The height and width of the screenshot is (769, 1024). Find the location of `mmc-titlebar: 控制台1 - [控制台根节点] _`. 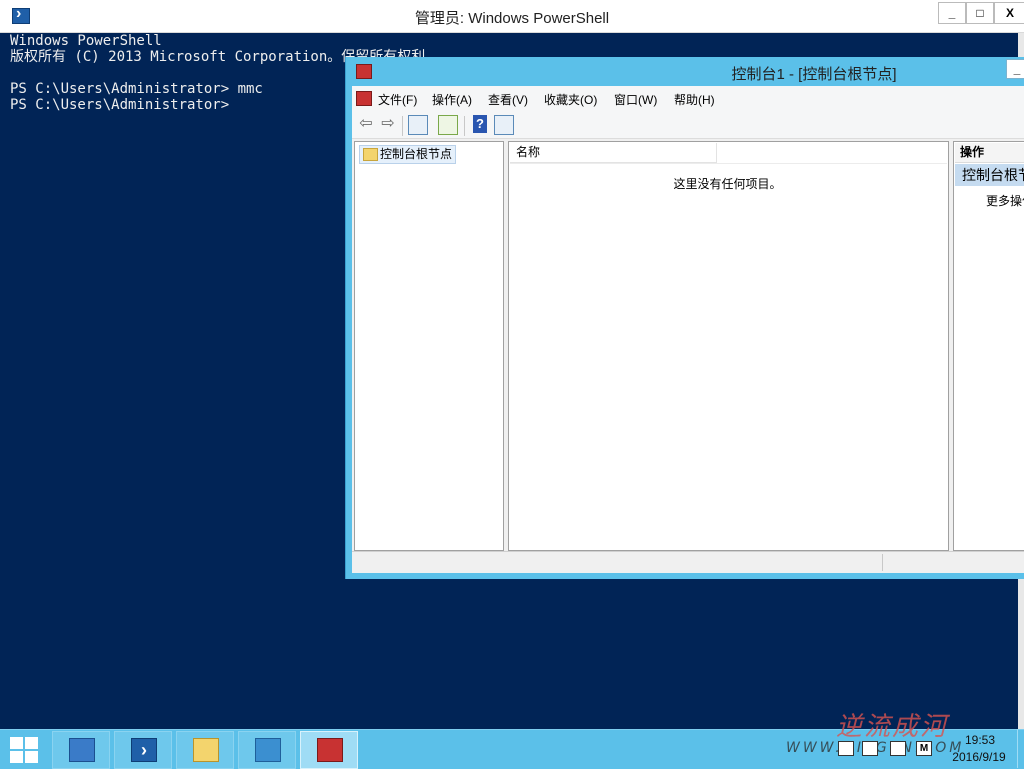

mmc-titlebar: 控制台1 - [控制台根节点] _ is located at coordinates (685, 71).